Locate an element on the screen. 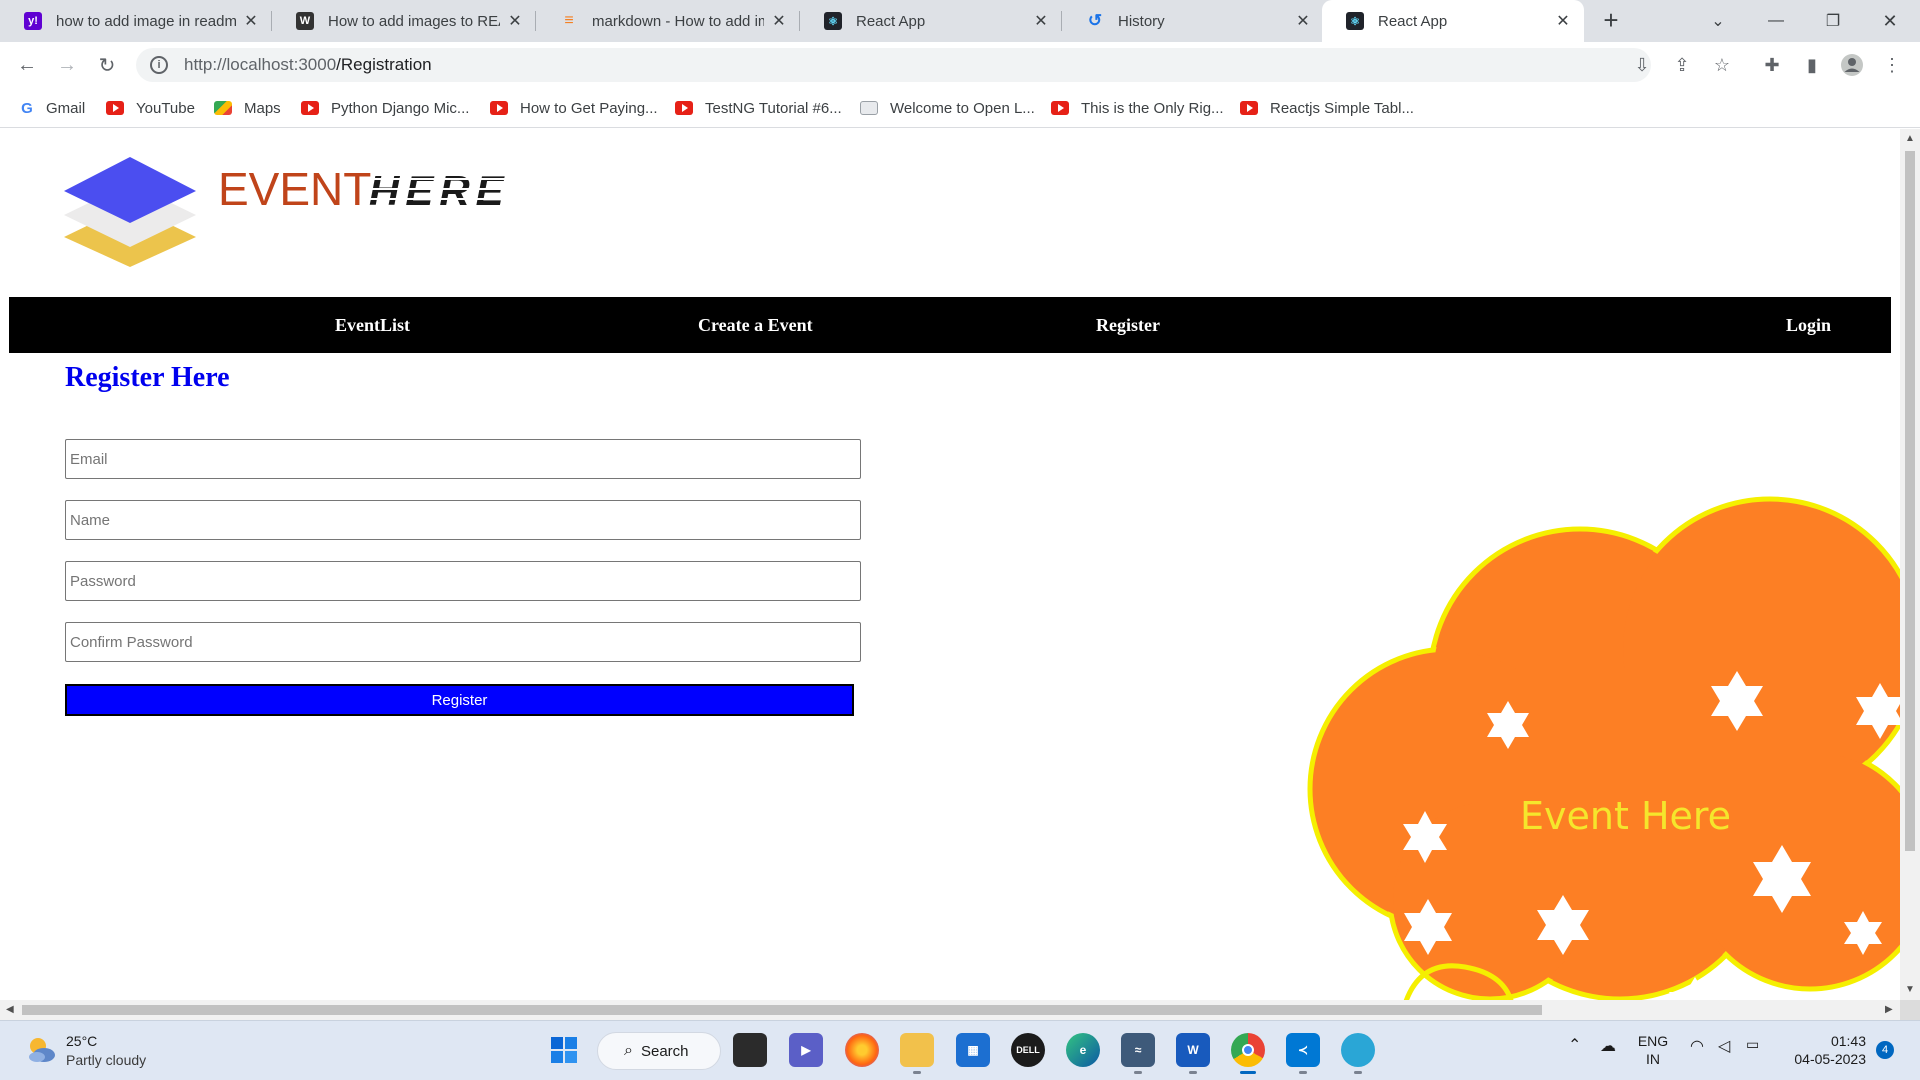 Image resolution: width=1920 pixels, height=1080 pixels. browser-tab: ↺ History ✕ is located at coordinates (1193, 21).